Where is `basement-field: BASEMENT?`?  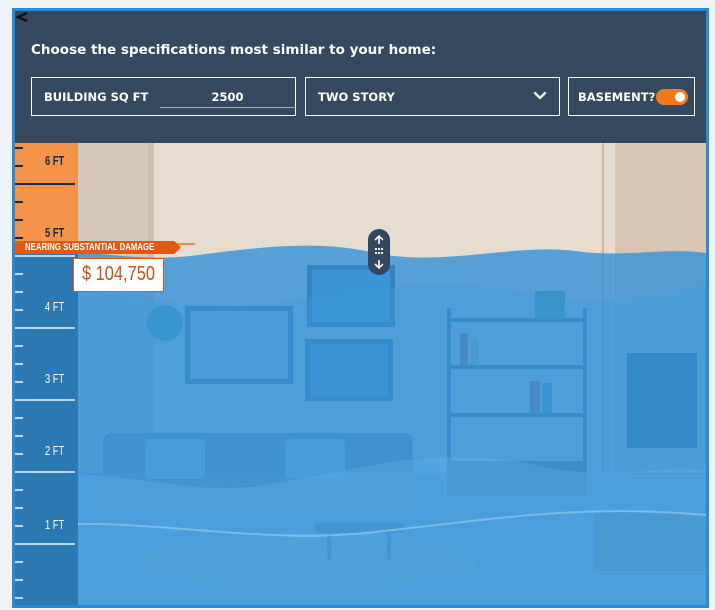 basement-field: BASEMENT? is located at coordinates (631, 96).